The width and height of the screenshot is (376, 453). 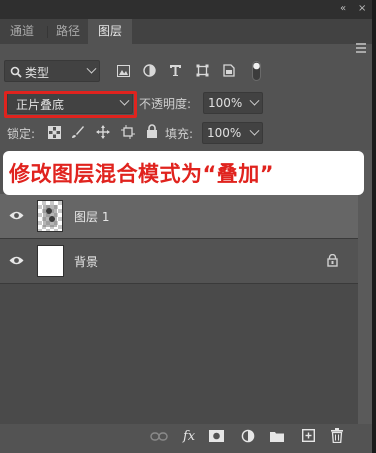 I want to click on fill-field: 100%, so click(x=232, y=133).